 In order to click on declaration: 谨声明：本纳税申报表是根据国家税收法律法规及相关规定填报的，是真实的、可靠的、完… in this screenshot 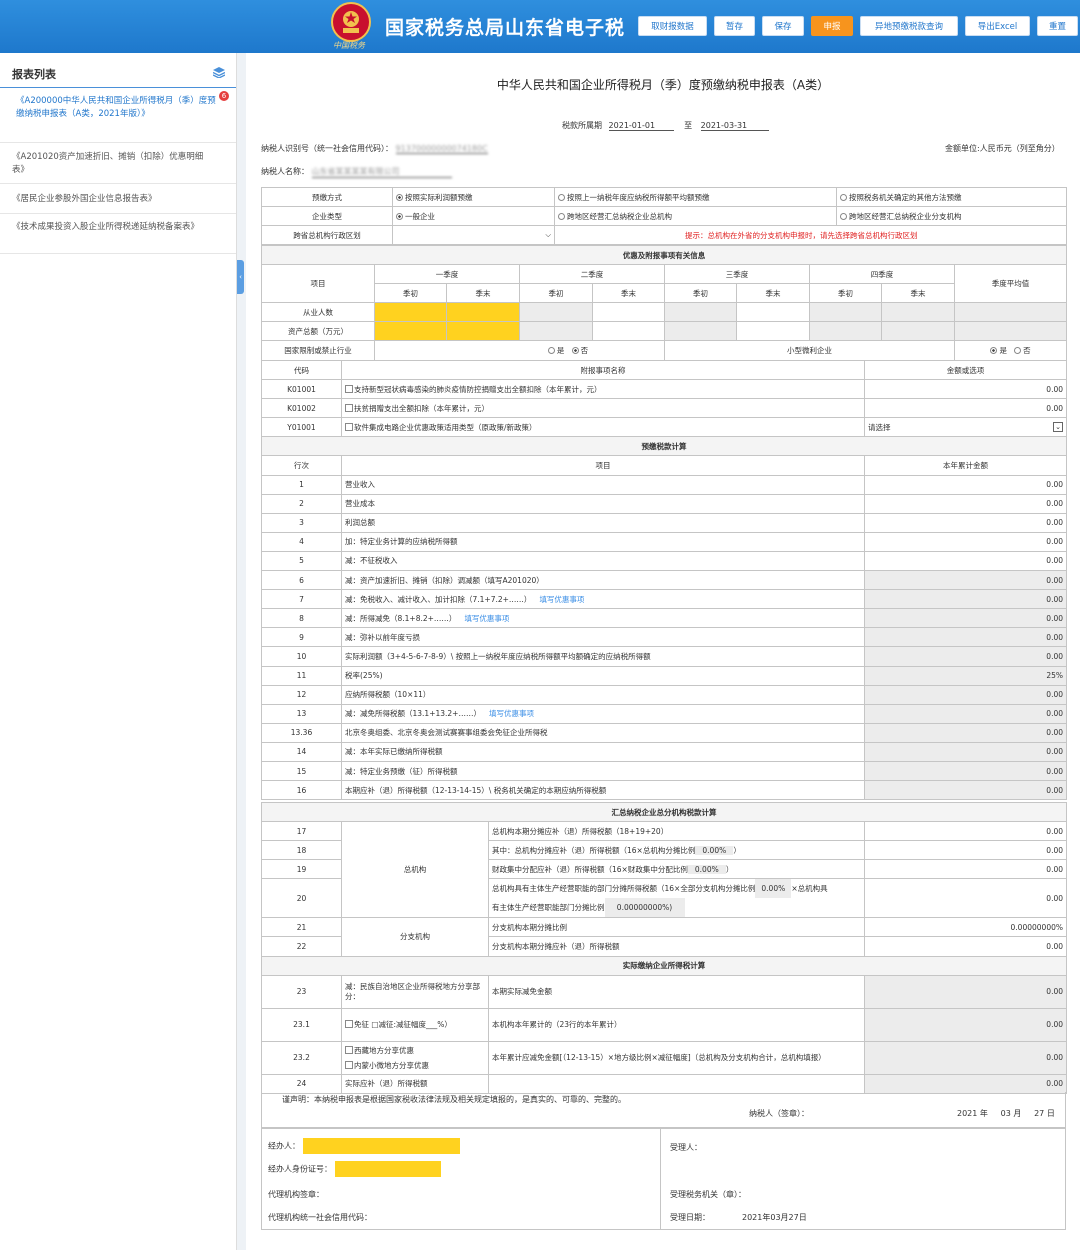, I will do `click(663, 1110)`.